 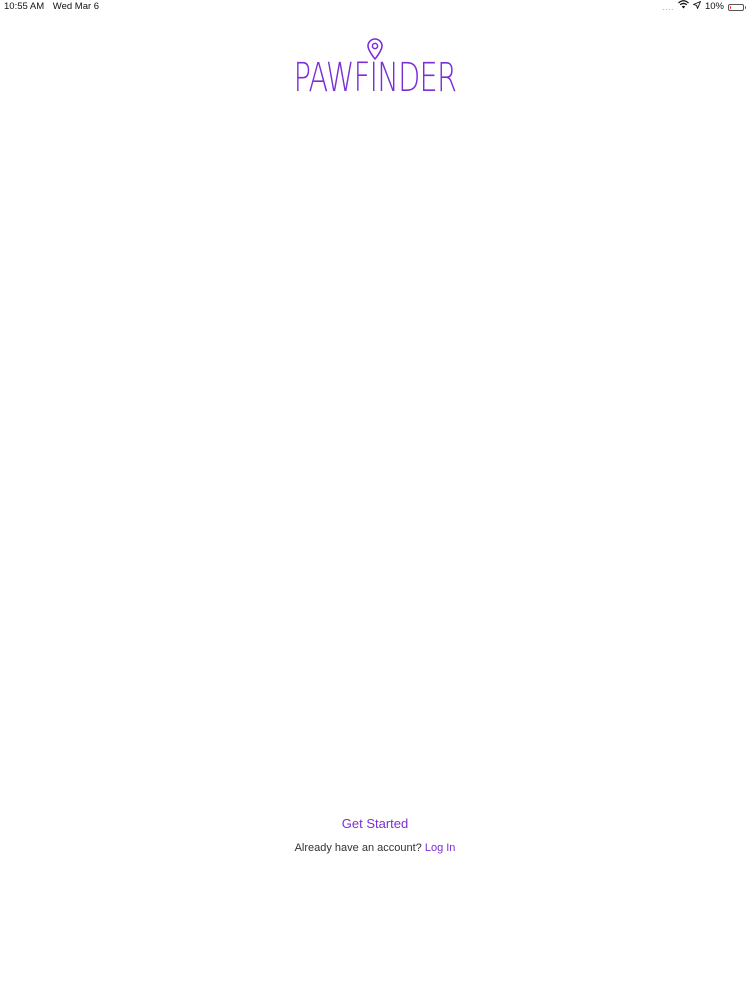 I want to click on status-time: 10:55 AM, so click(x=24, y=6).